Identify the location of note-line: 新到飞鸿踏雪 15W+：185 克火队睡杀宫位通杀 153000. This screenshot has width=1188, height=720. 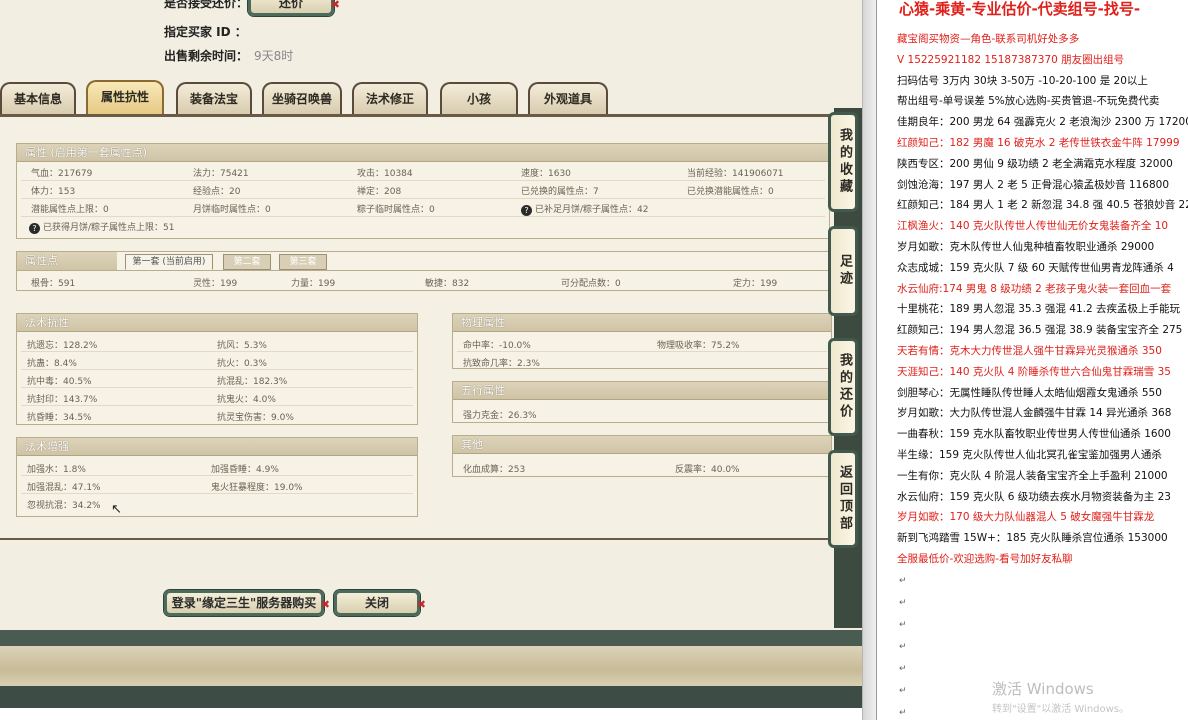
(1032, 538).